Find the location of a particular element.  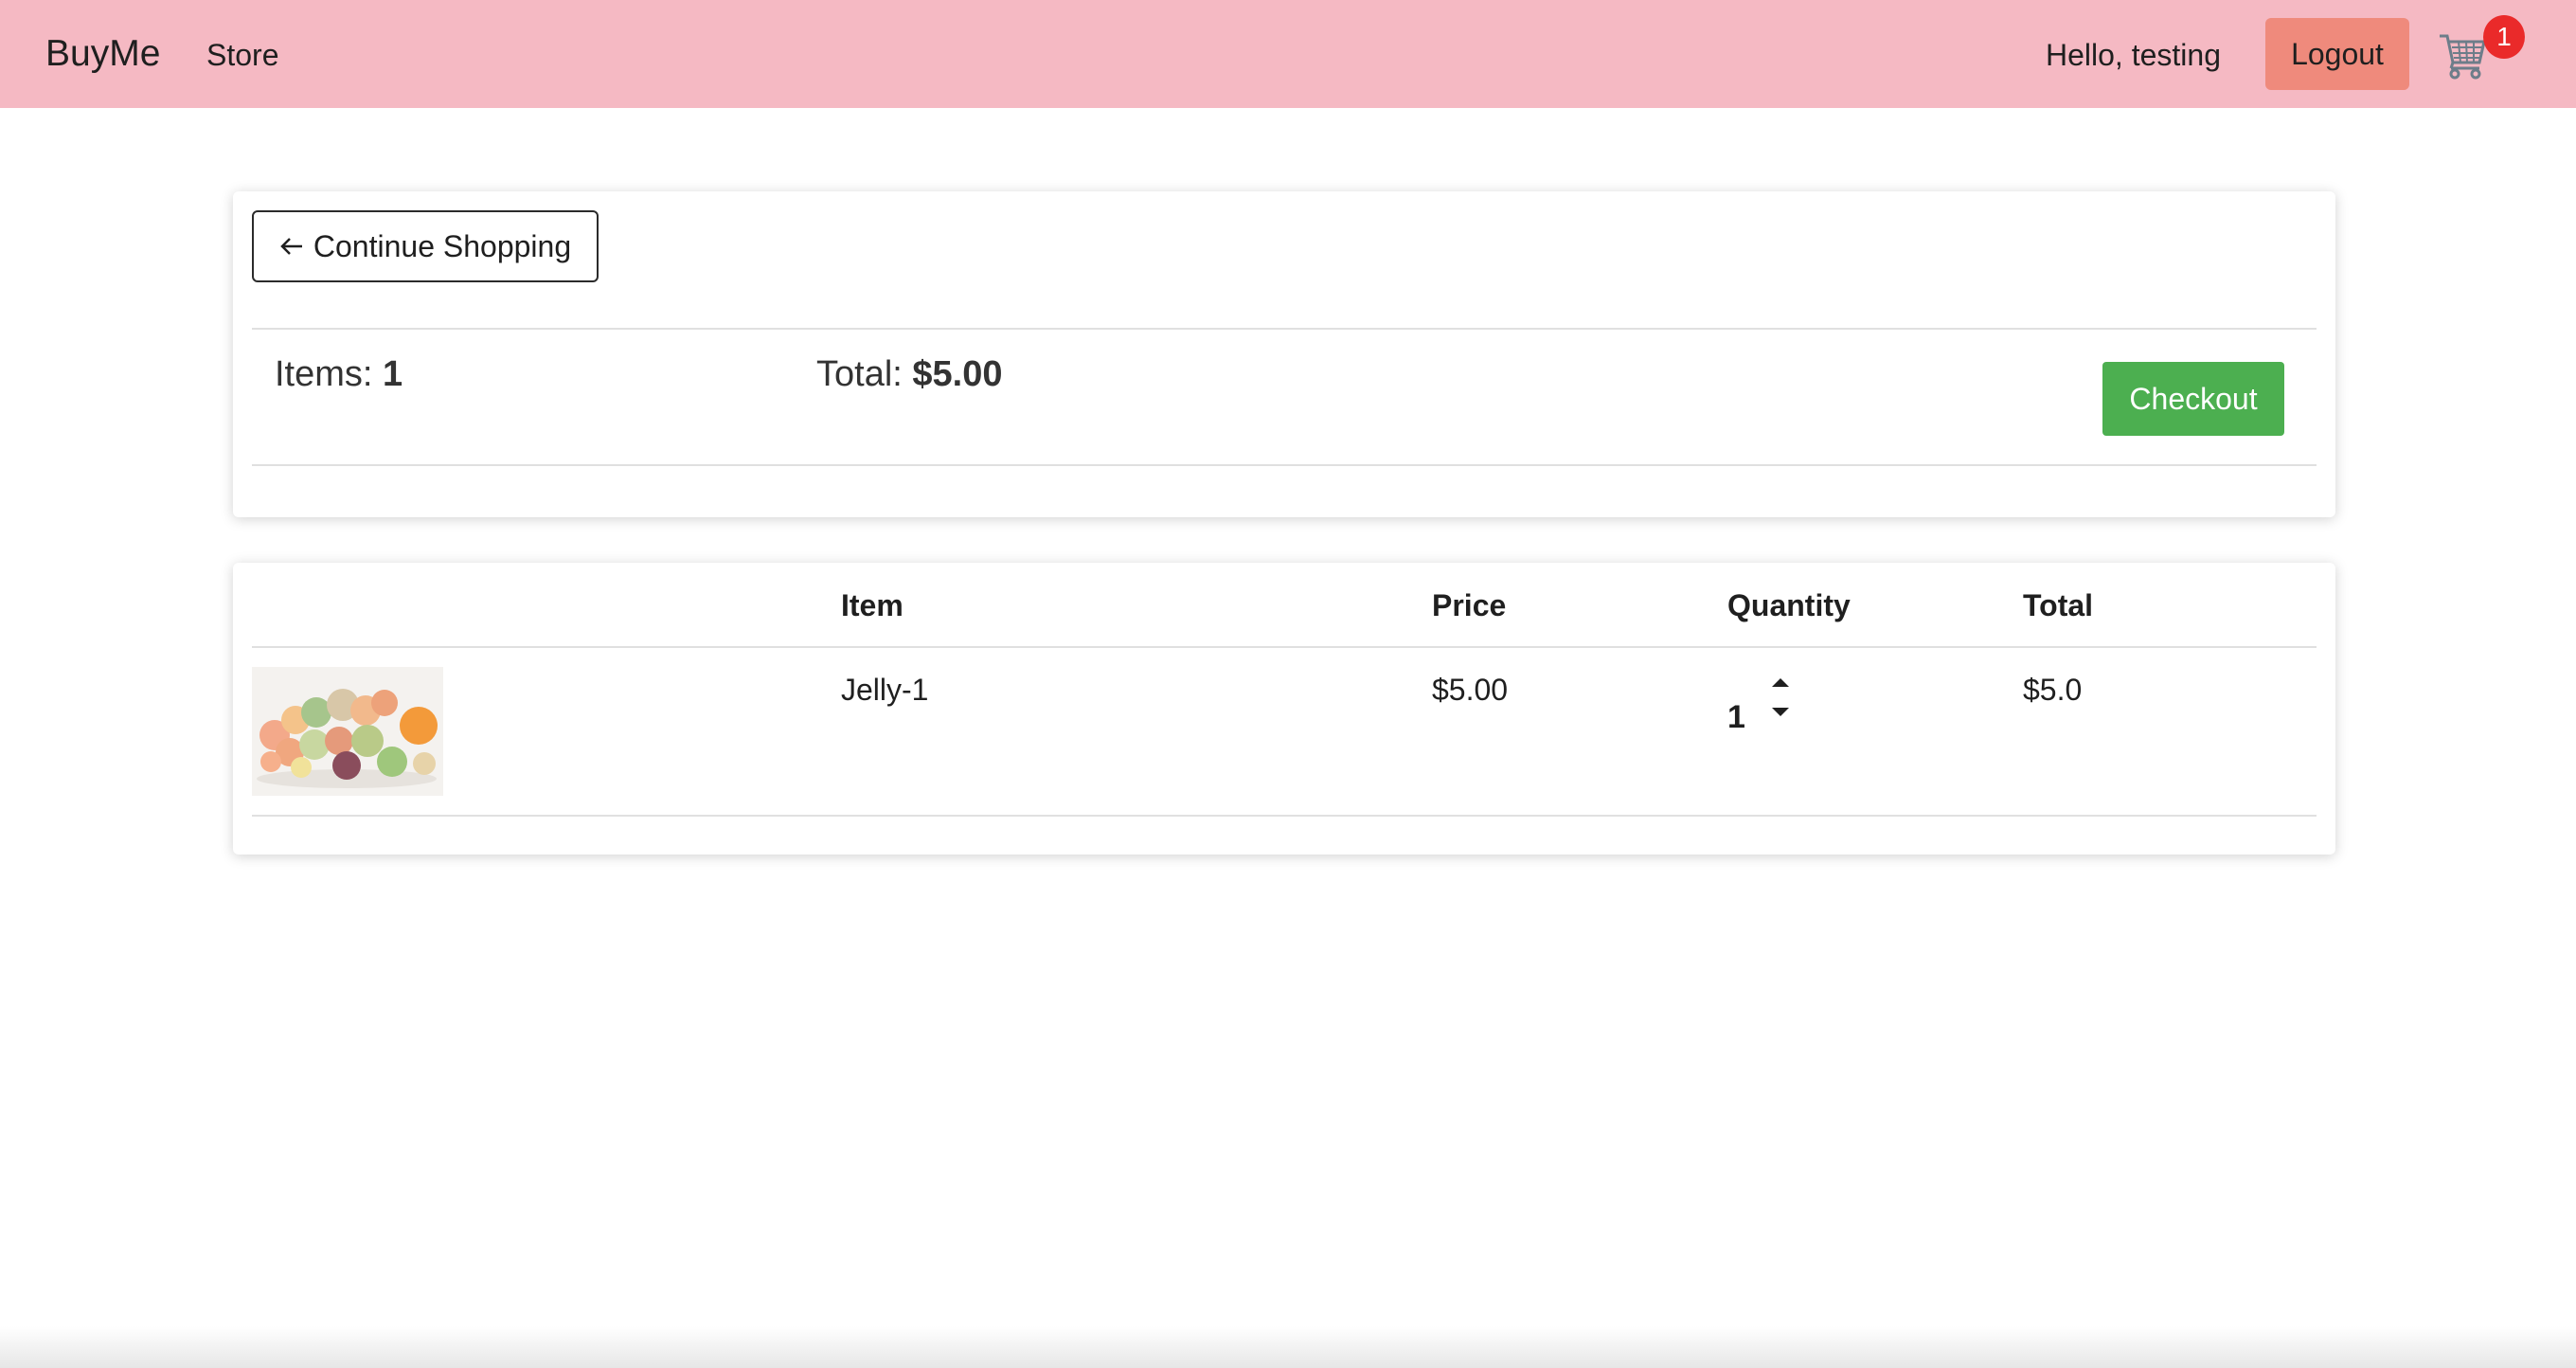

summary-divider-bottom is located at coordinates (1284, 465).